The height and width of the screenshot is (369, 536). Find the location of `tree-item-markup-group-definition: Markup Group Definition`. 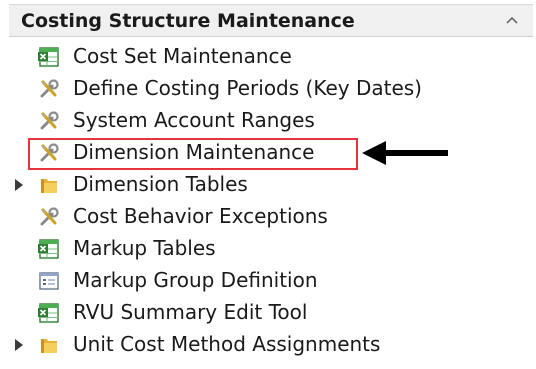

tree-item-markup-group-definition: Markup Group Definition is located at coordinates (230, 281).